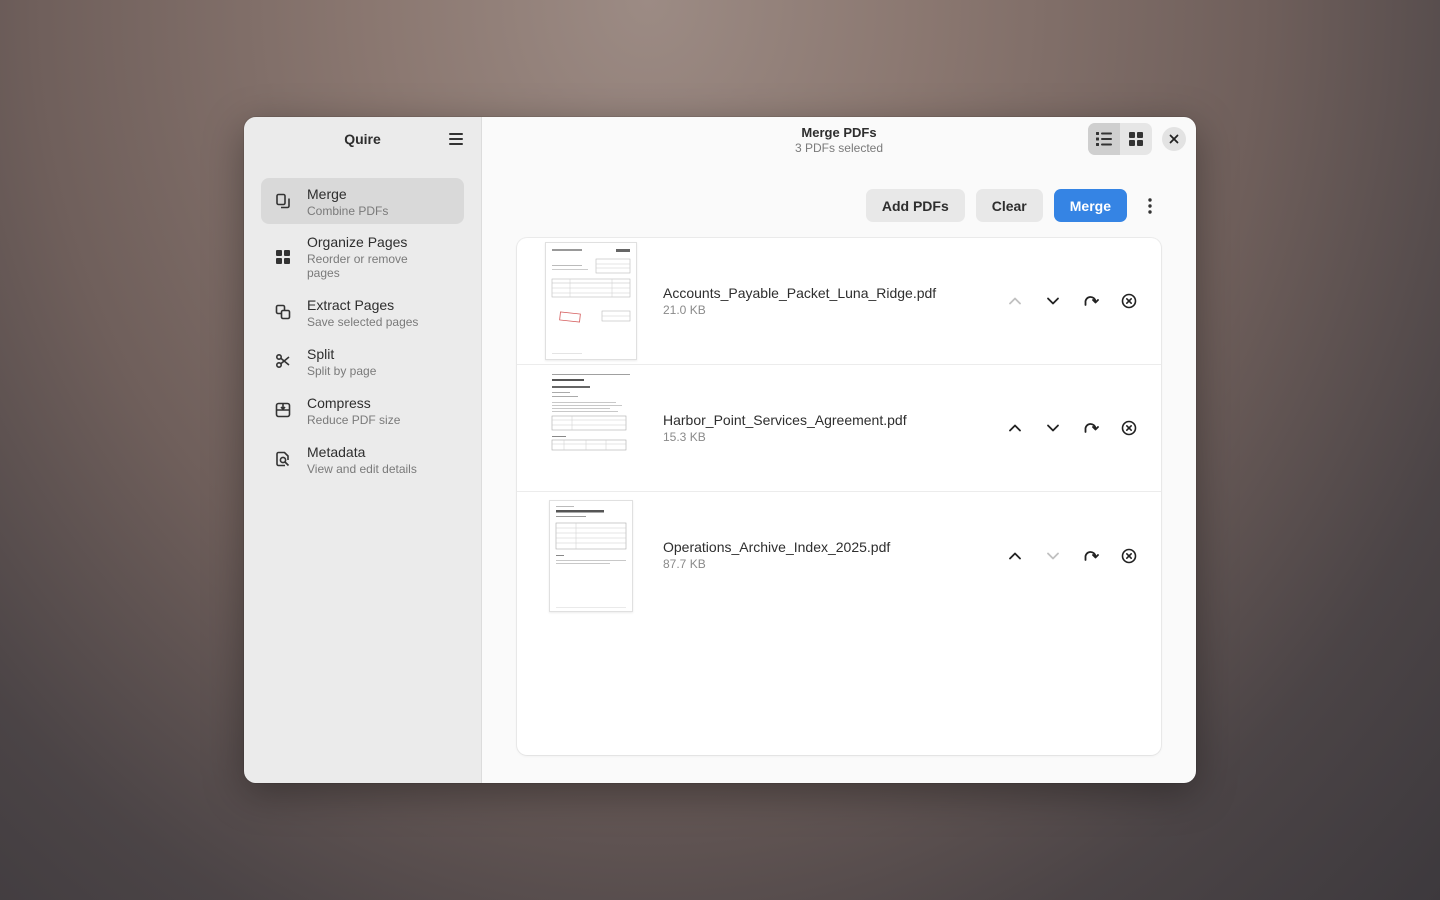 The height and width of the screenshot is (900, 1440). I want to click on sidebar-item-subtitle: Reduce PDF size, so click(354, 419).